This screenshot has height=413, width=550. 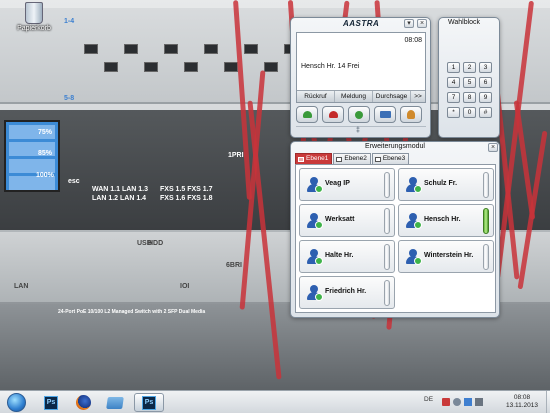 What do you see at coordinates (347, 184) in the screenshot?
I see `speed-dial-veag-ip: Veag IP` at bounding box center [347, 184].